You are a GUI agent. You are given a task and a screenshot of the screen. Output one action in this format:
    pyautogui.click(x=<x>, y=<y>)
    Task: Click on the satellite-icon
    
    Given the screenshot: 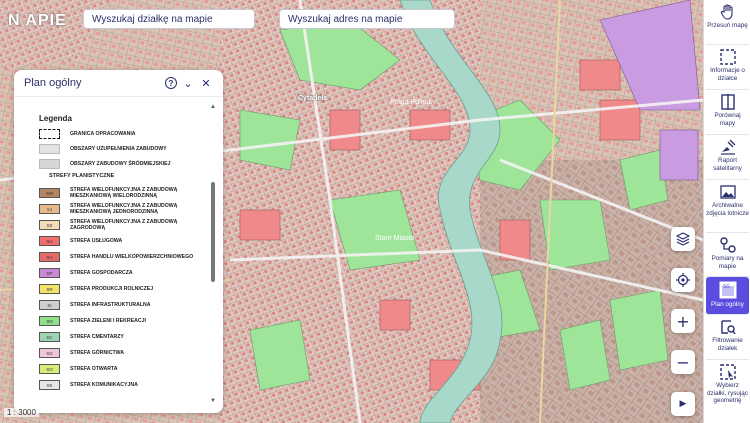 What is the action you would take?
    pyautogui.click(x=727, y=147)
    